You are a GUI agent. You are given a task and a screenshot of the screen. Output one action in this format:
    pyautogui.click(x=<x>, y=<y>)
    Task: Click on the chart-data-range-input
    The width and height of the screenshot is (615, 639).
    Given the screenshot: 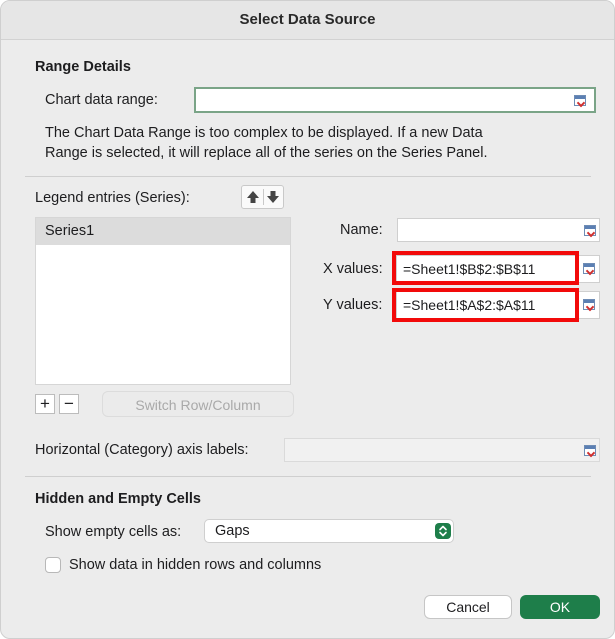 What is the action you would take?
    pyautogui.click(x=395, y=100)
    